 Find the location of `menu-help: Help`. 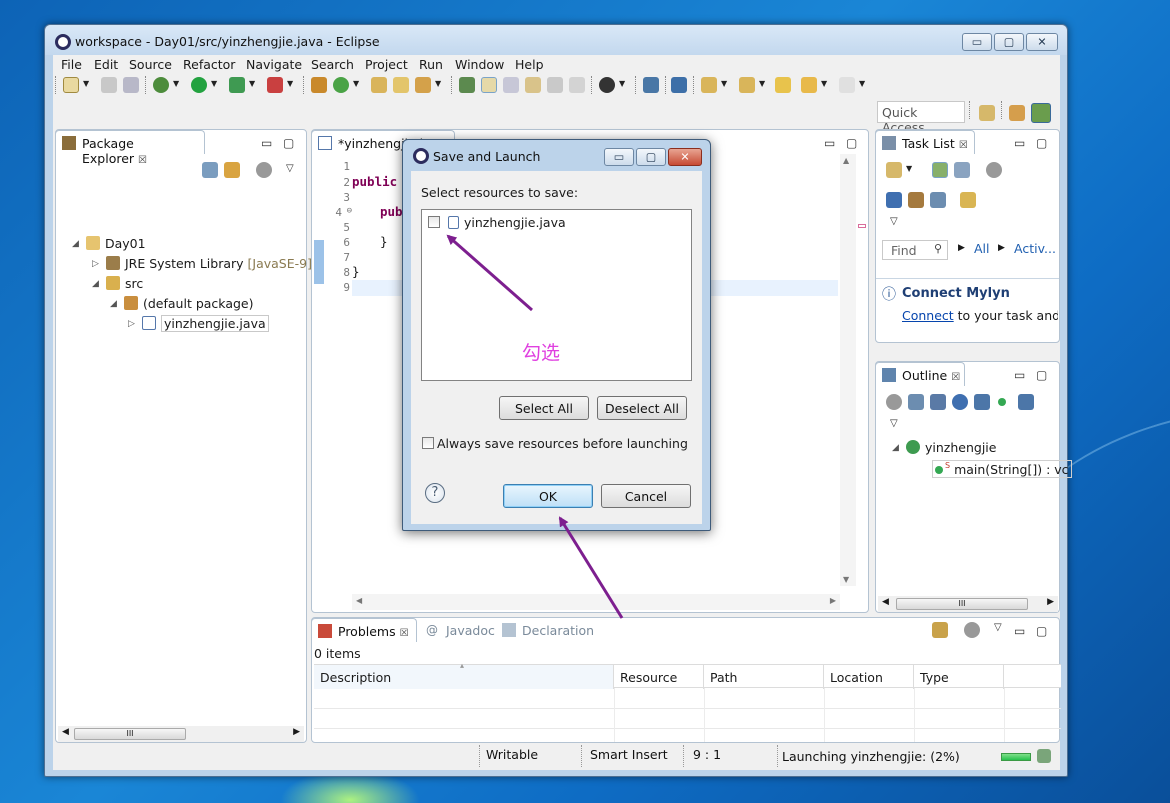

menu-help: Help is located at coordinates (529, 64).